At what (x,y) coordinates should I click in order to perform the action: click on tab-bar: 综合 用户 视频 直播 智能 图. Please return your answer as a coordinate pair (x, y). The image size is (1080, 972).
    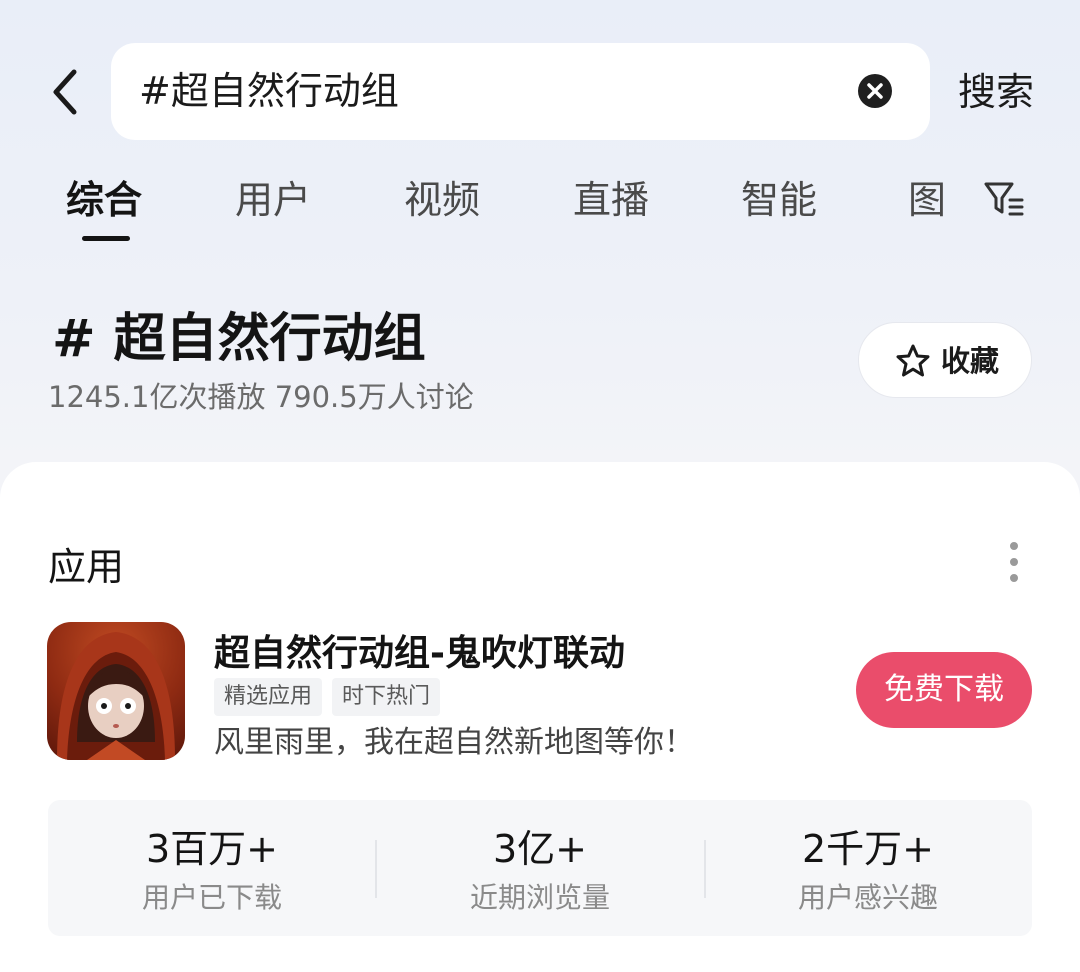
    Looking at the image, I should click on (540, 210).